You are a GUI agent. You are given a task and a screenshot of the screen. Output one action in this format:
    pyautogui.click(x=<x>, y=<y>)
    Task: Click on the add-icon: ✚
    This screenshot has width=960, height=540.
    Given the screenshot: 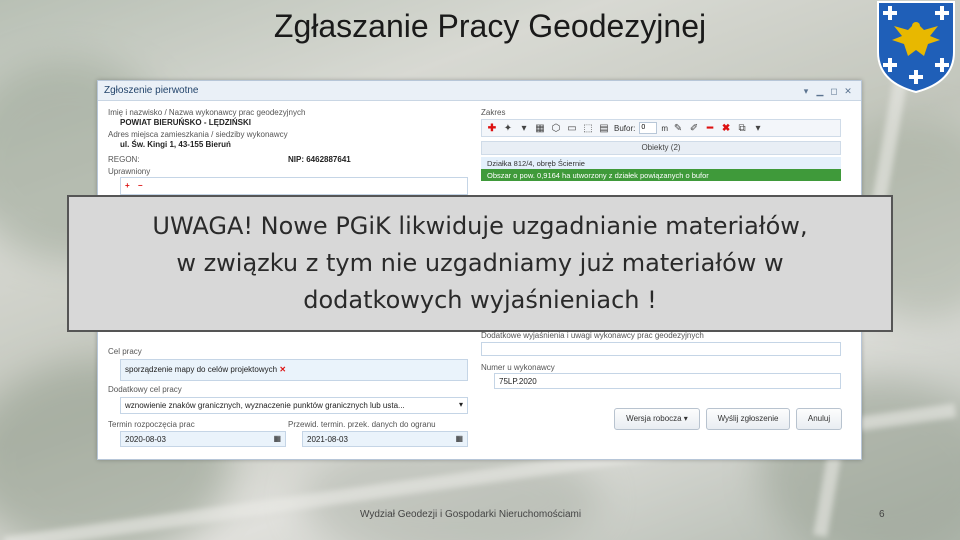 What is the action you would take?
    pyautogui.click(x=492, y=128)
    